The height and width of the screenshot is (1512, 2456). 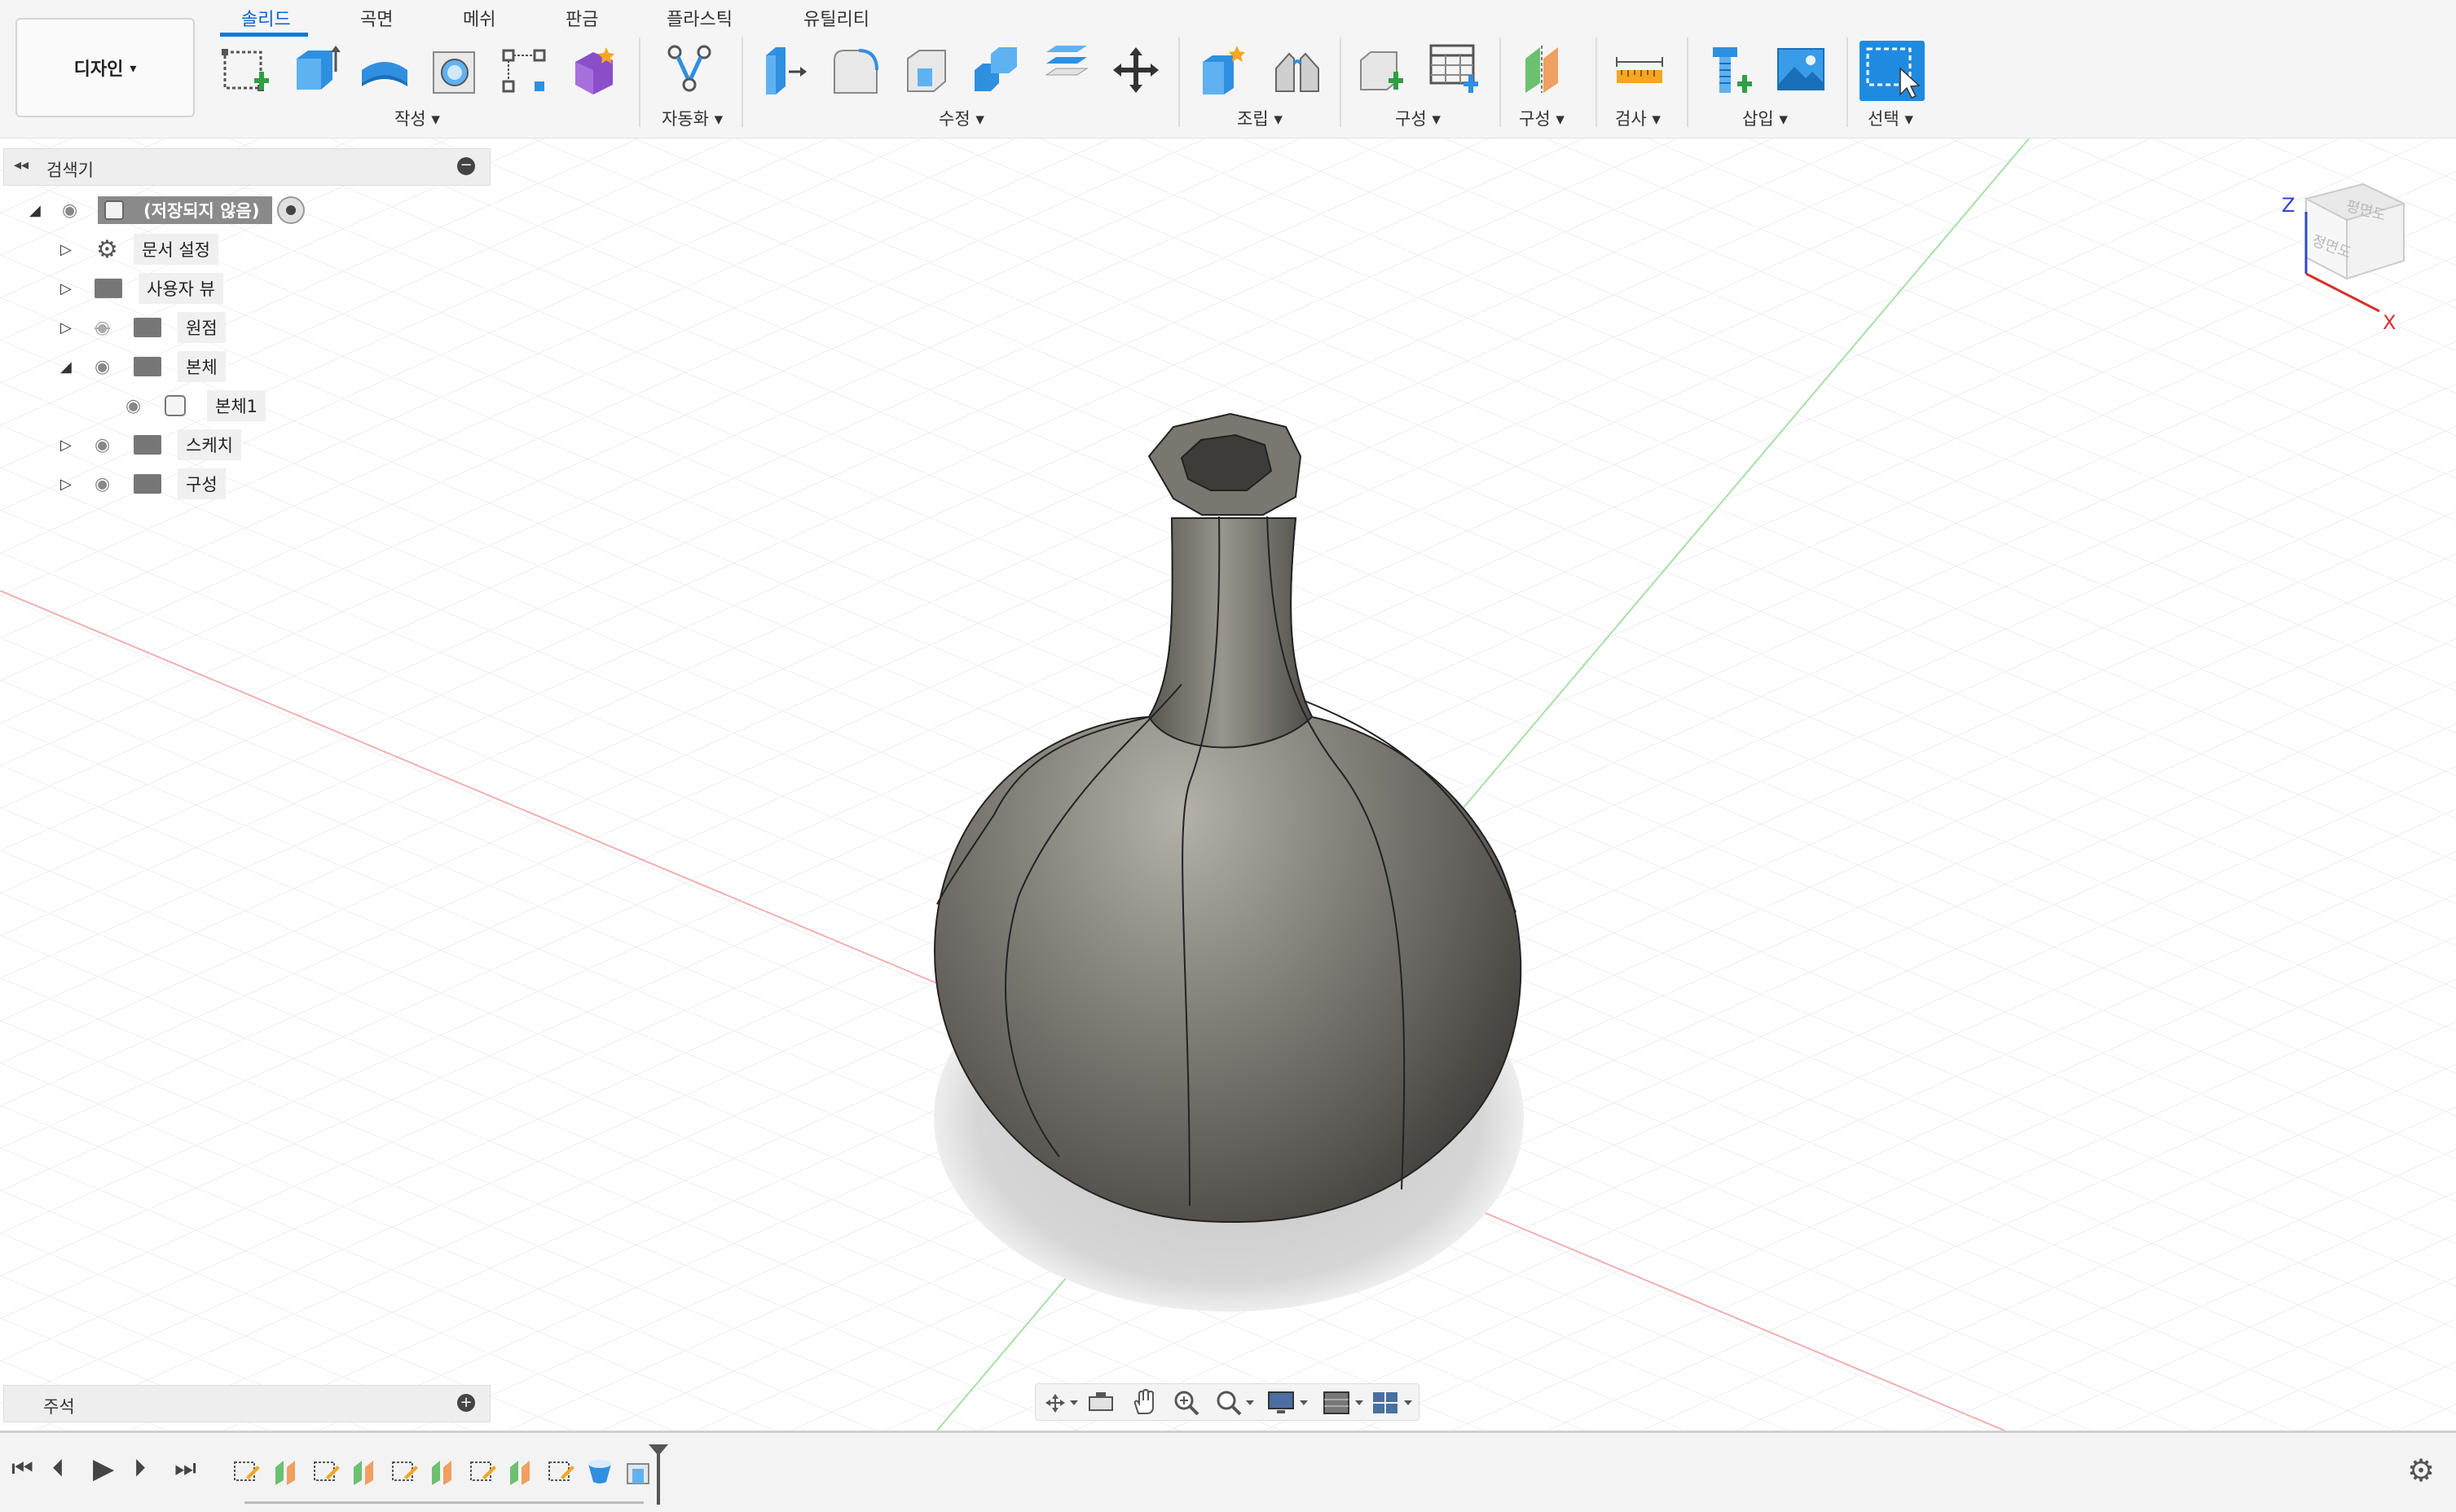 I want to click on toolbar-separator, so click(x=1500, y=82).